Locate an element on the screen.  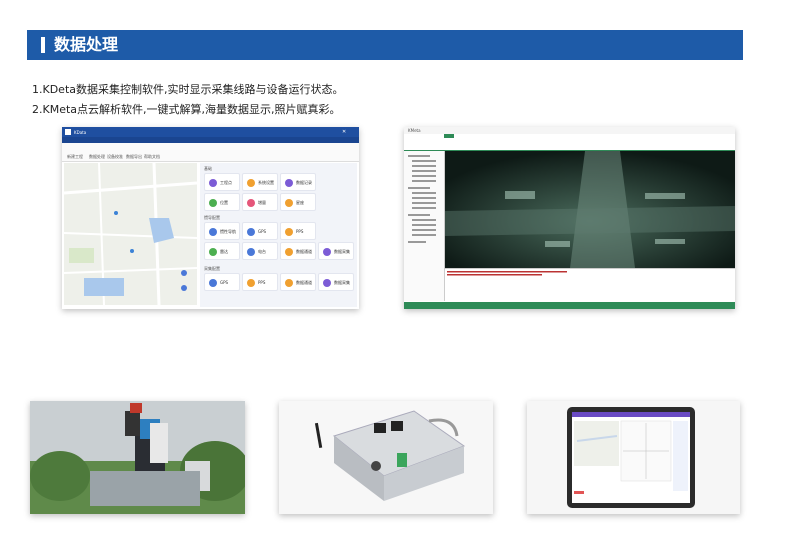
card-increment: 增量 is located at coordinates (260, 202).